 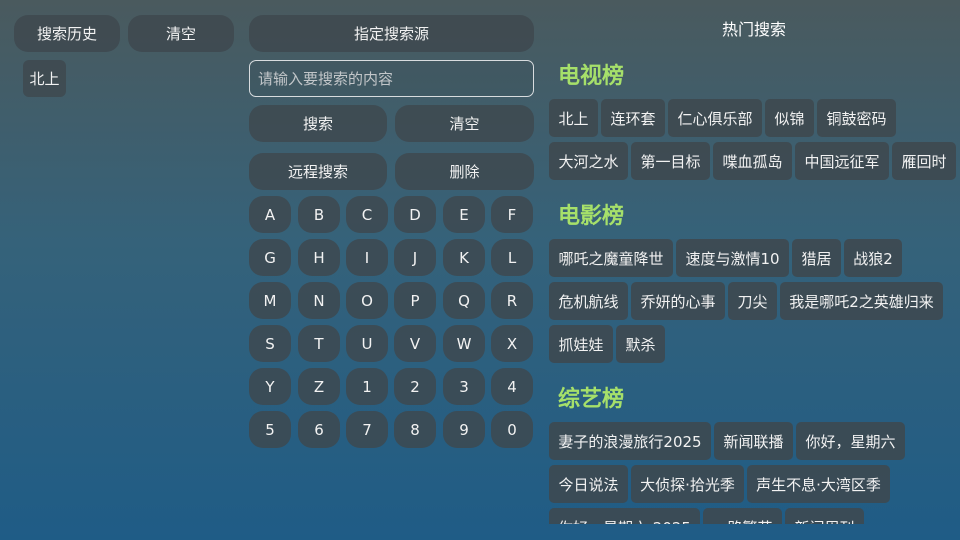 I want to click on movie-ranking-item: 刀尖, so click(x=752, y=301).